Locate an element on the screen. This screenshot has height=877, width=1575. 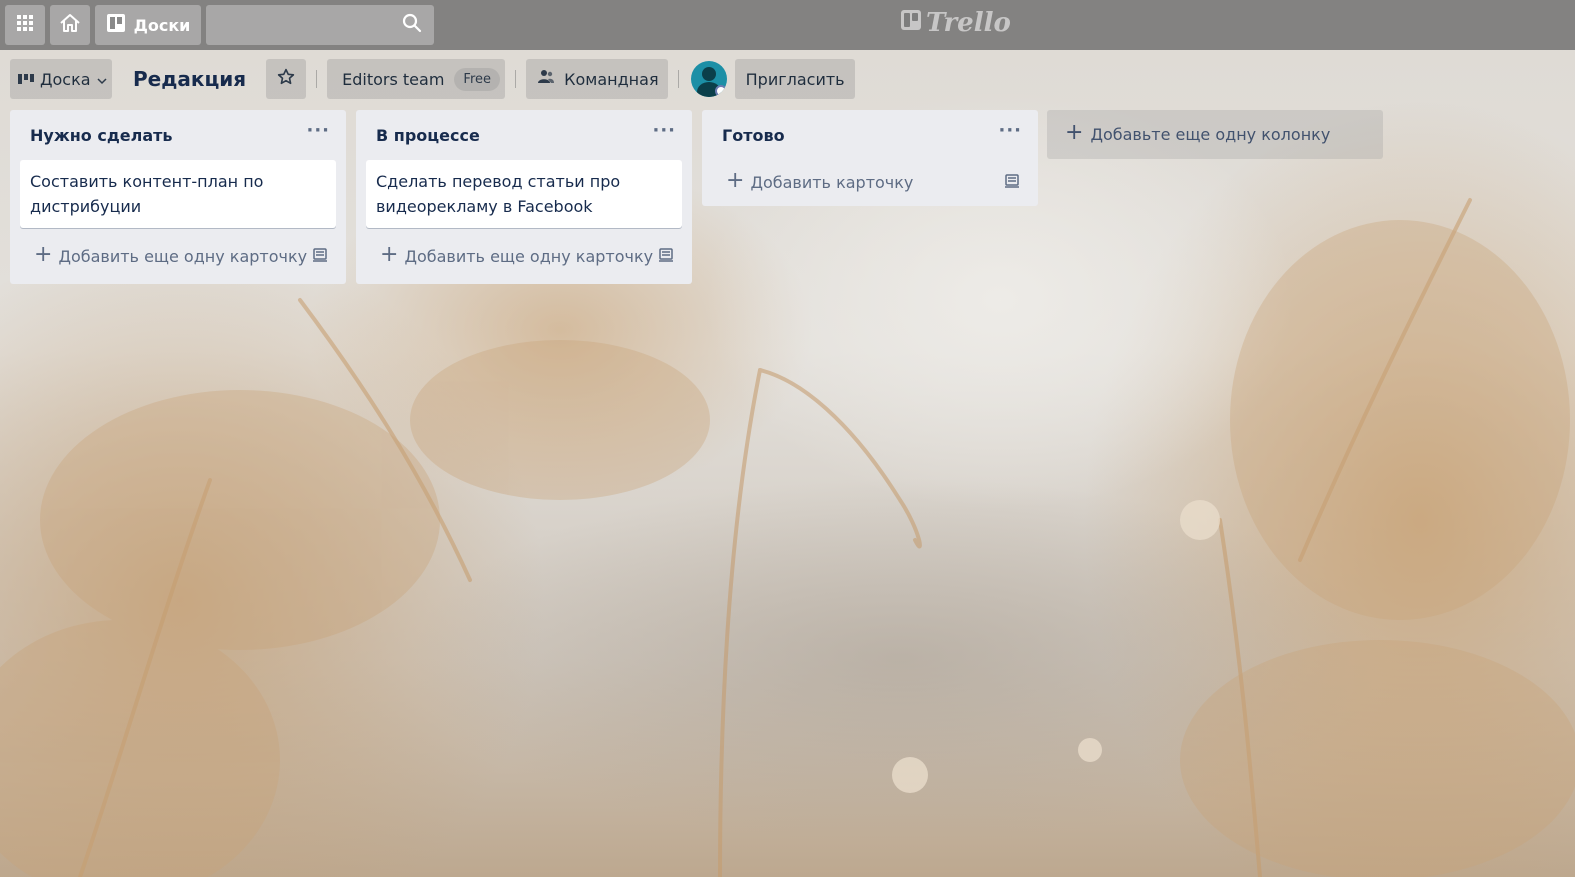
boards-label: Доски is located at coordinates (162, 25).